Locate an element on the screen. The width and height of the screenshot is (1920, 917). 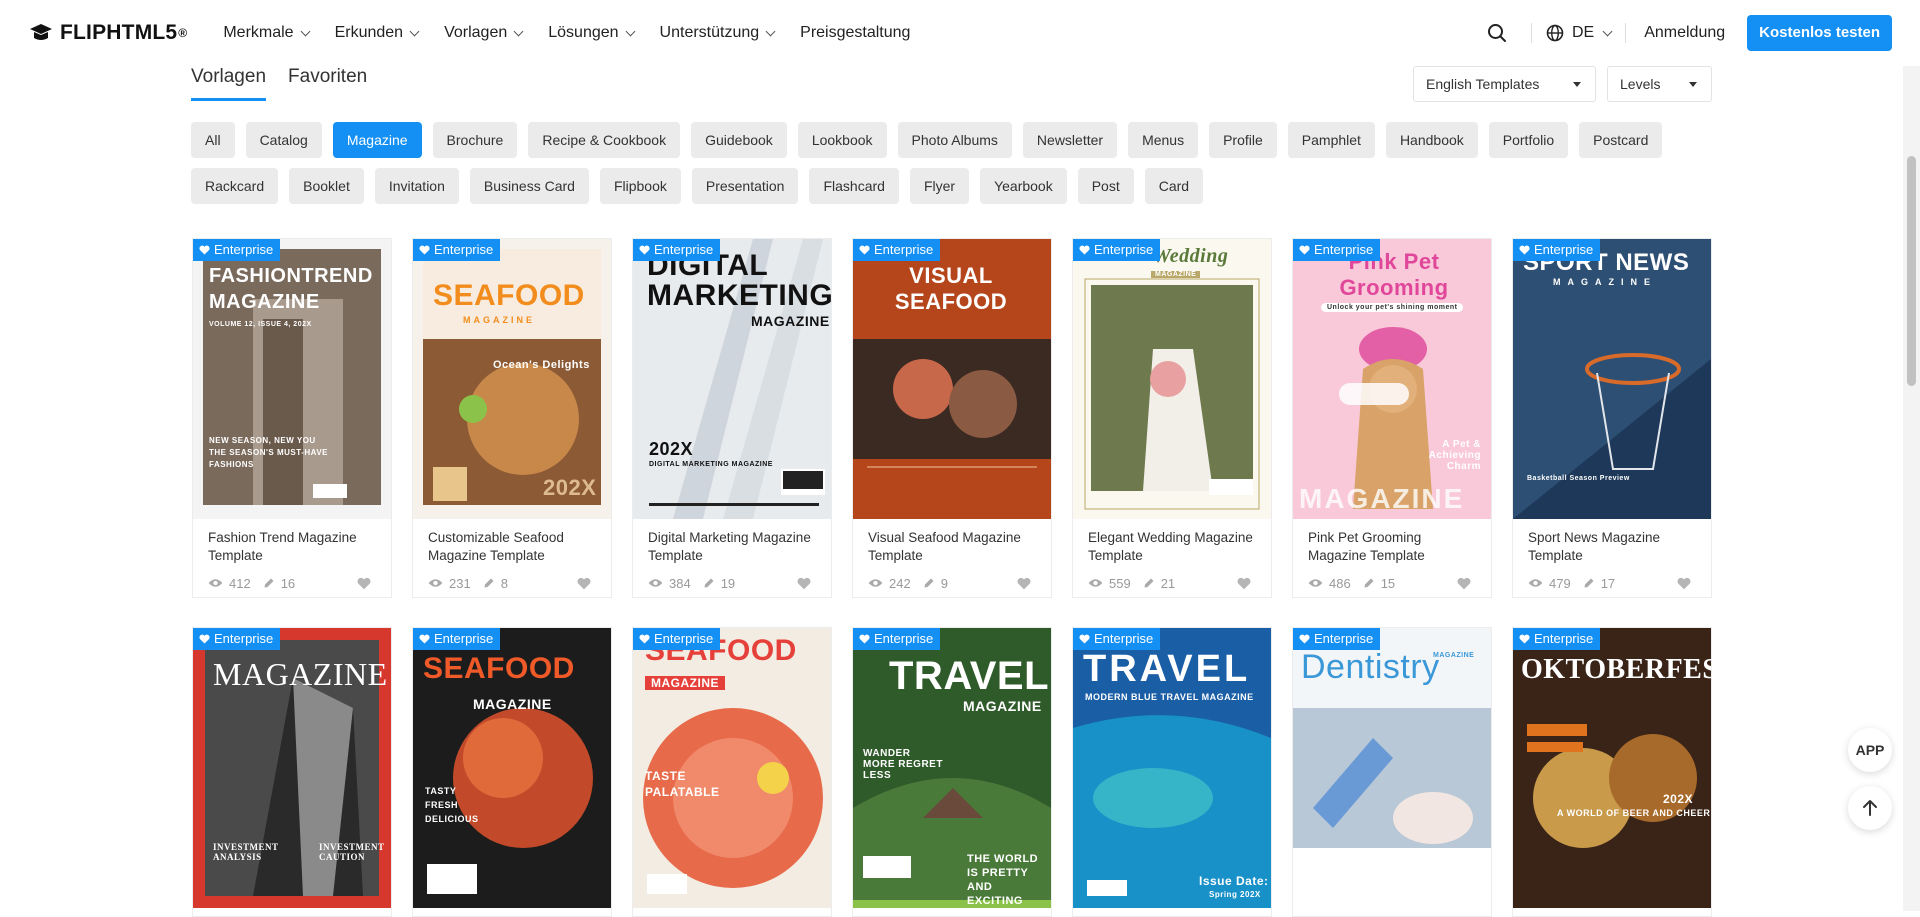
page-scrollbar is located at coordinates (1911, 488).